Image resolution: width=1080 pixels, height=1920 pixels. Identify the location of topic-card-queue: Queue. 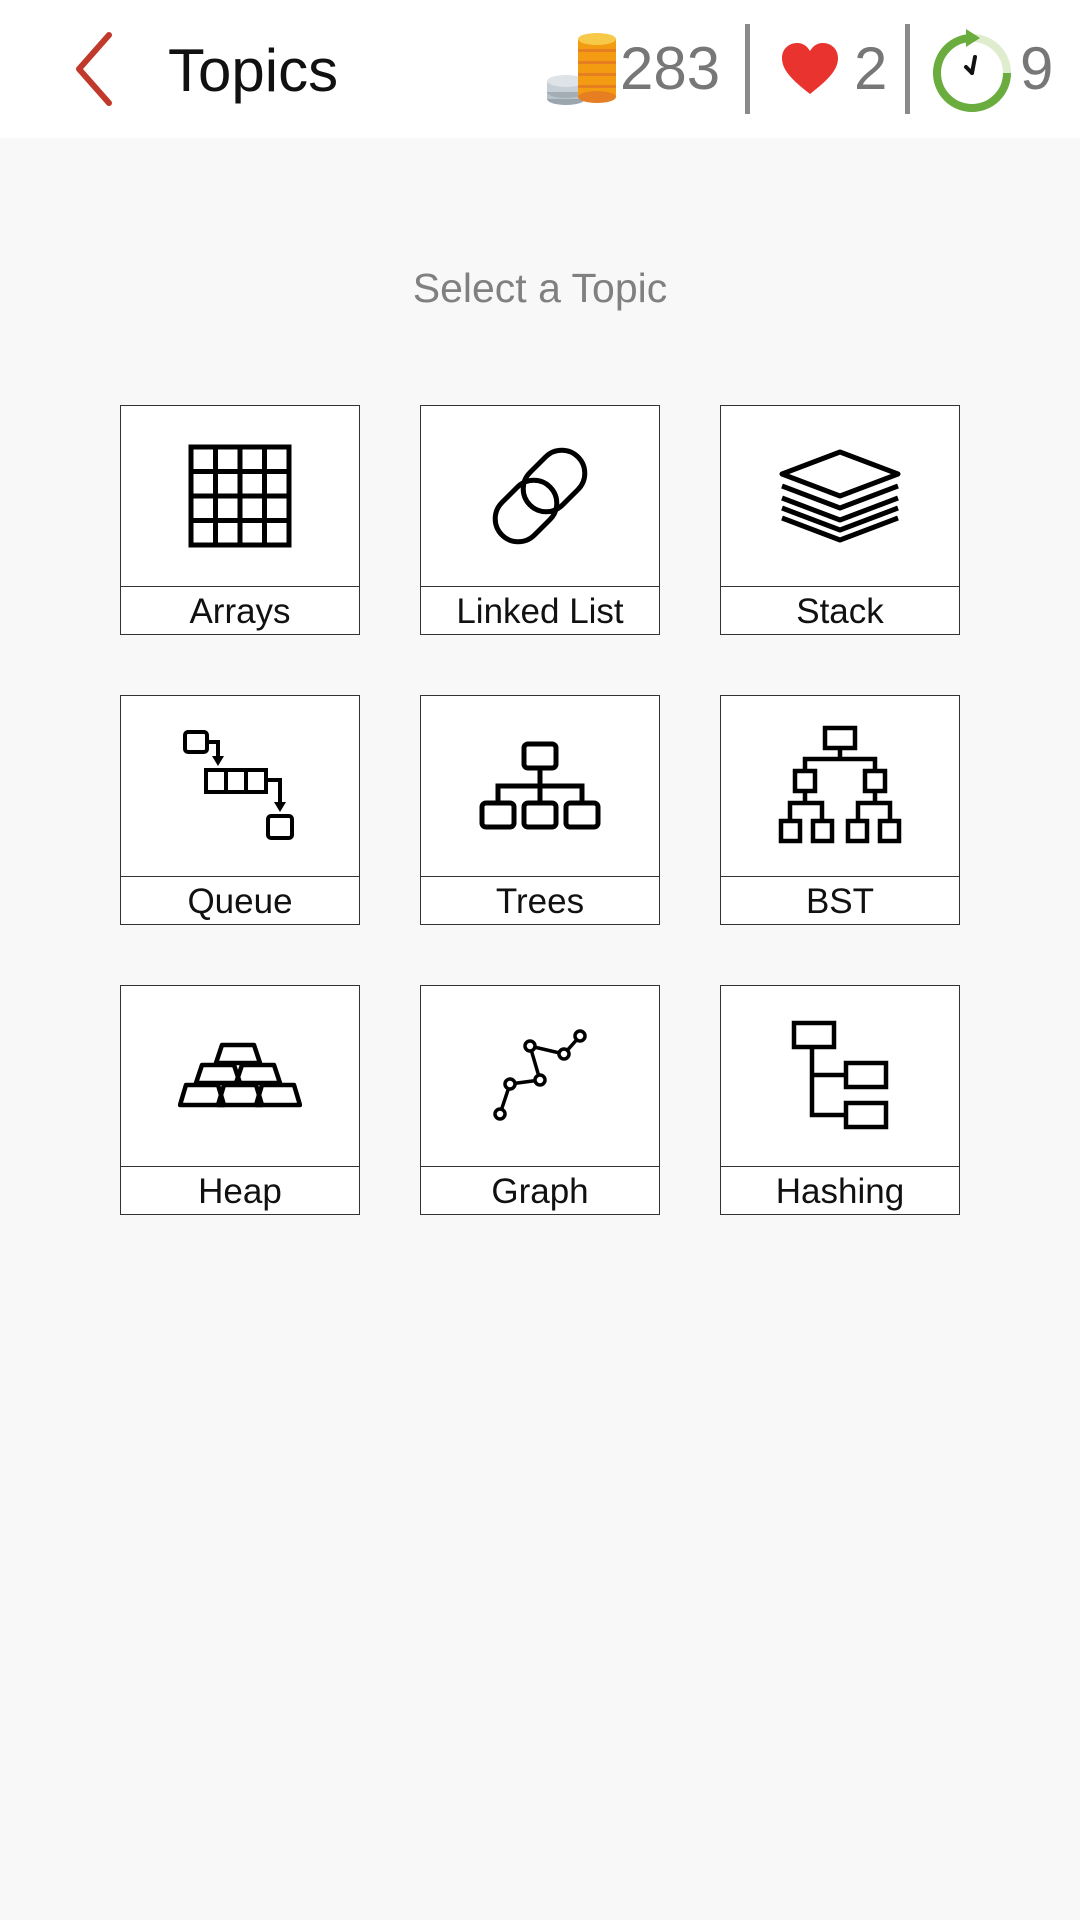
(240, 810).